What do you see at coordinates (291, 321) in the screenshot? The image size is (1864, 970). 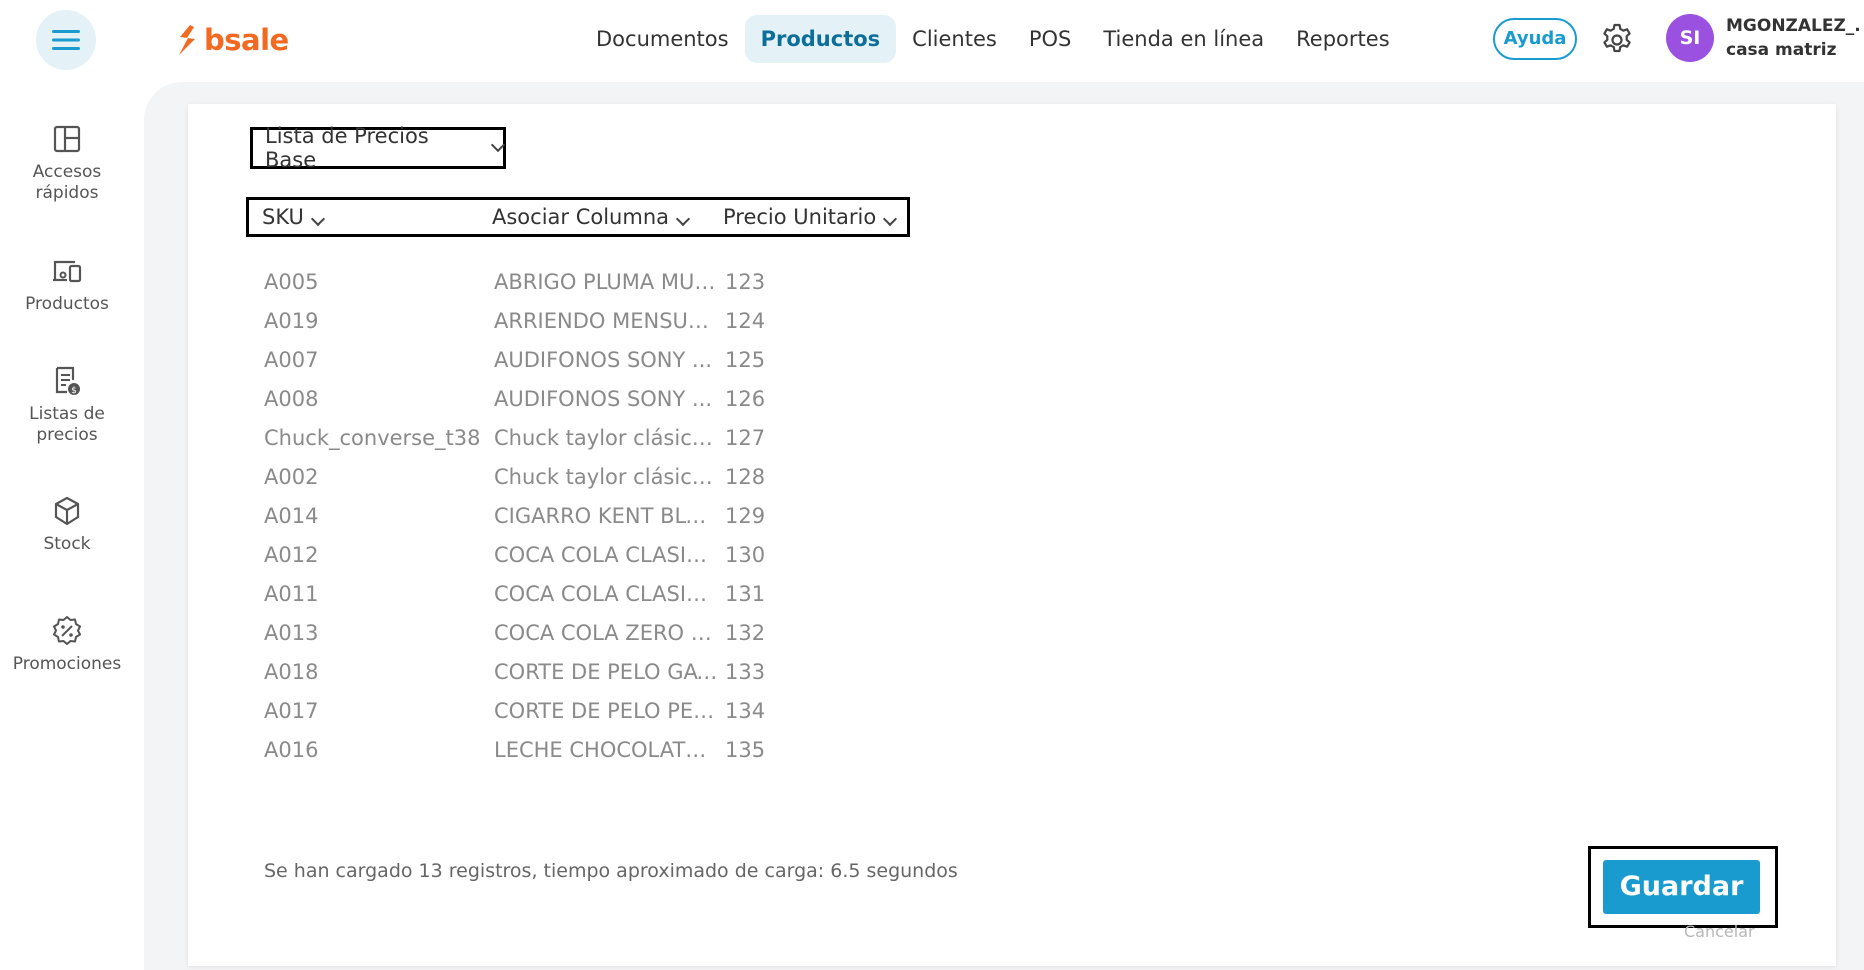 I see `row-sku: A019` at bounding box center [291, 321].